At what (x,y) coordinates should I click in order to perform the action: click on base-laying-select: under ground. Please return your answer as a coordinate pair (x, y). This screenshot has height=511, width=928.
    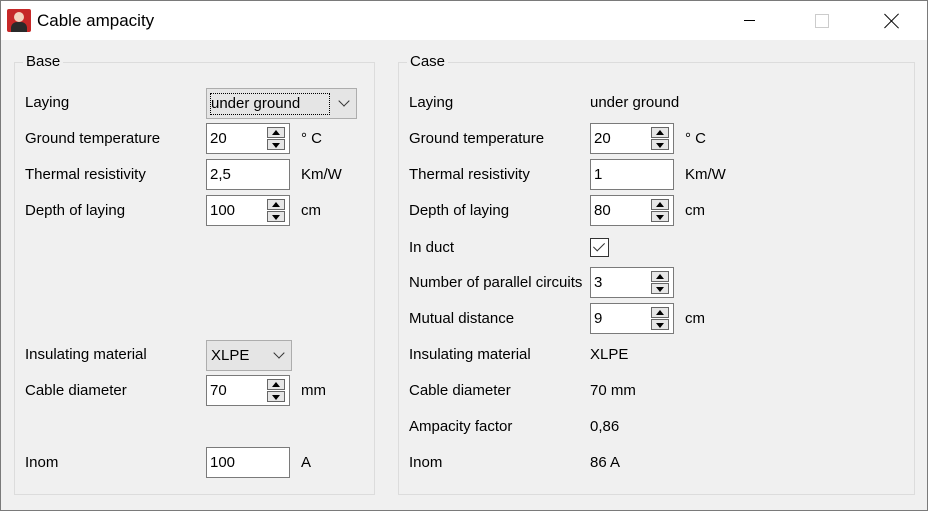
    Looking at the image, I should click on (281, 103).